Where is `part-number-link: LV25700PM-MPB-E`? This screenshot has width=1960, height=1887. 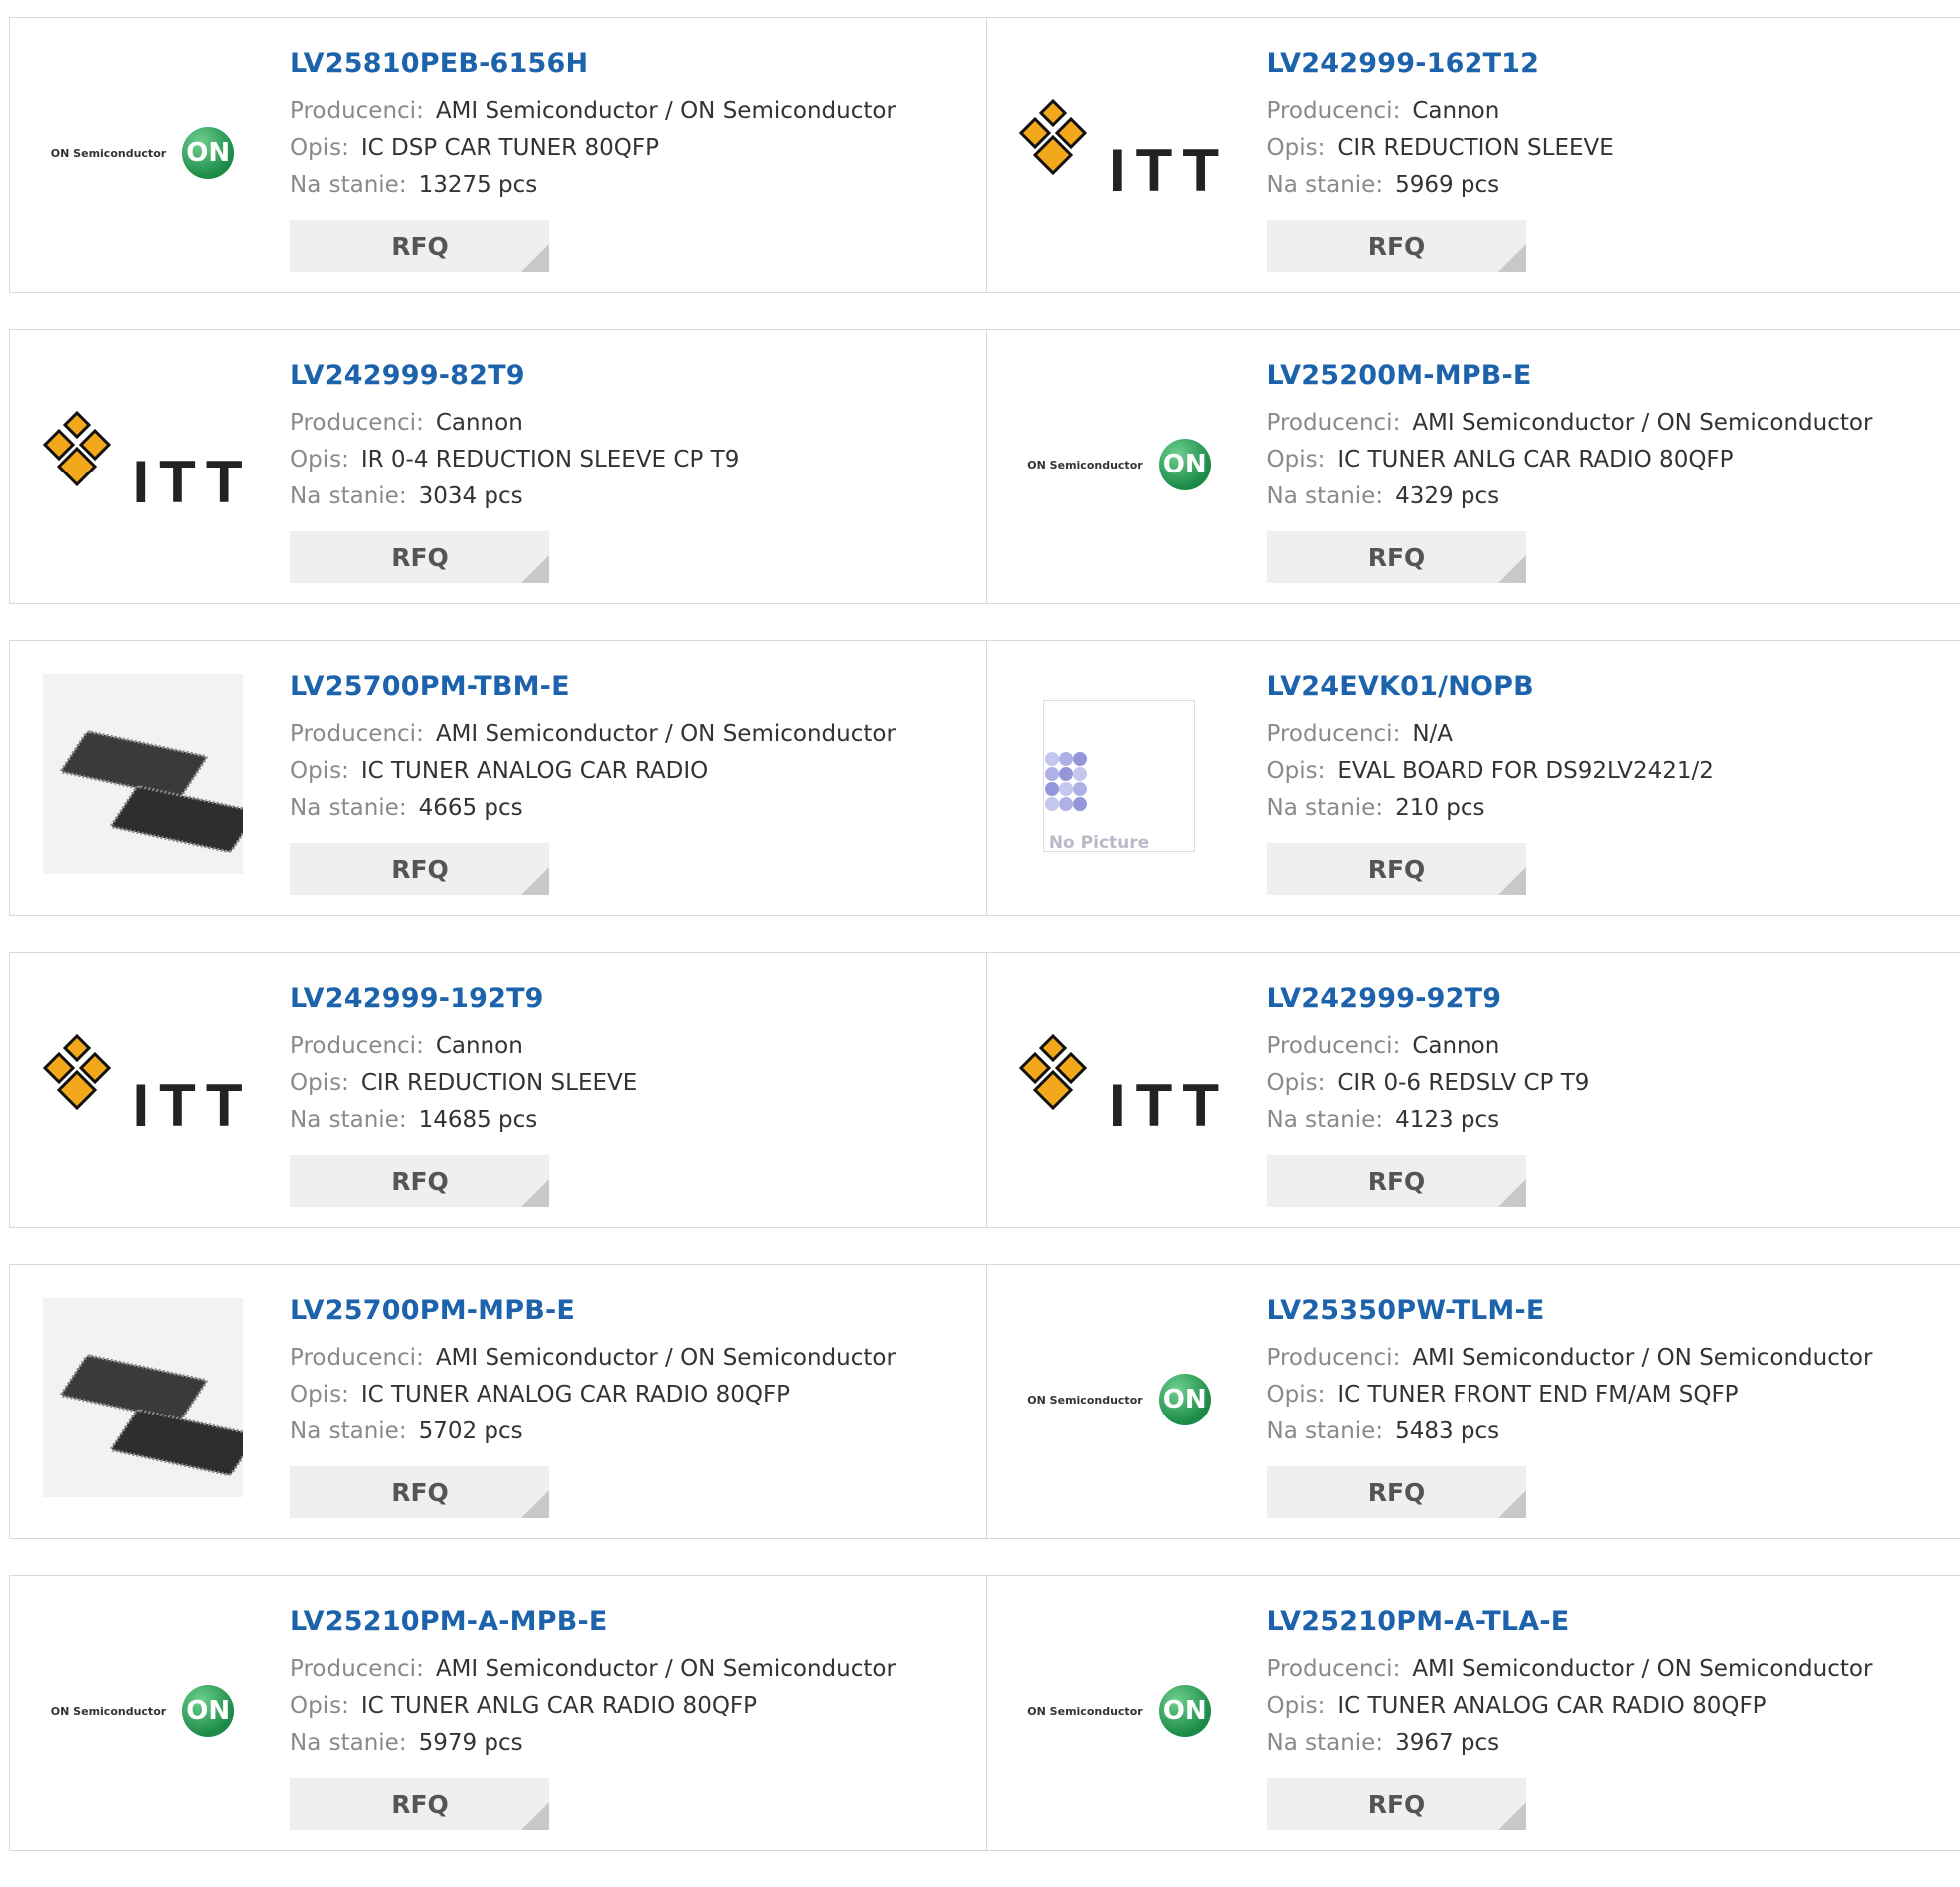
part-number-link: LV25700PM-MPB-E is located at coordinates (593, 1311).